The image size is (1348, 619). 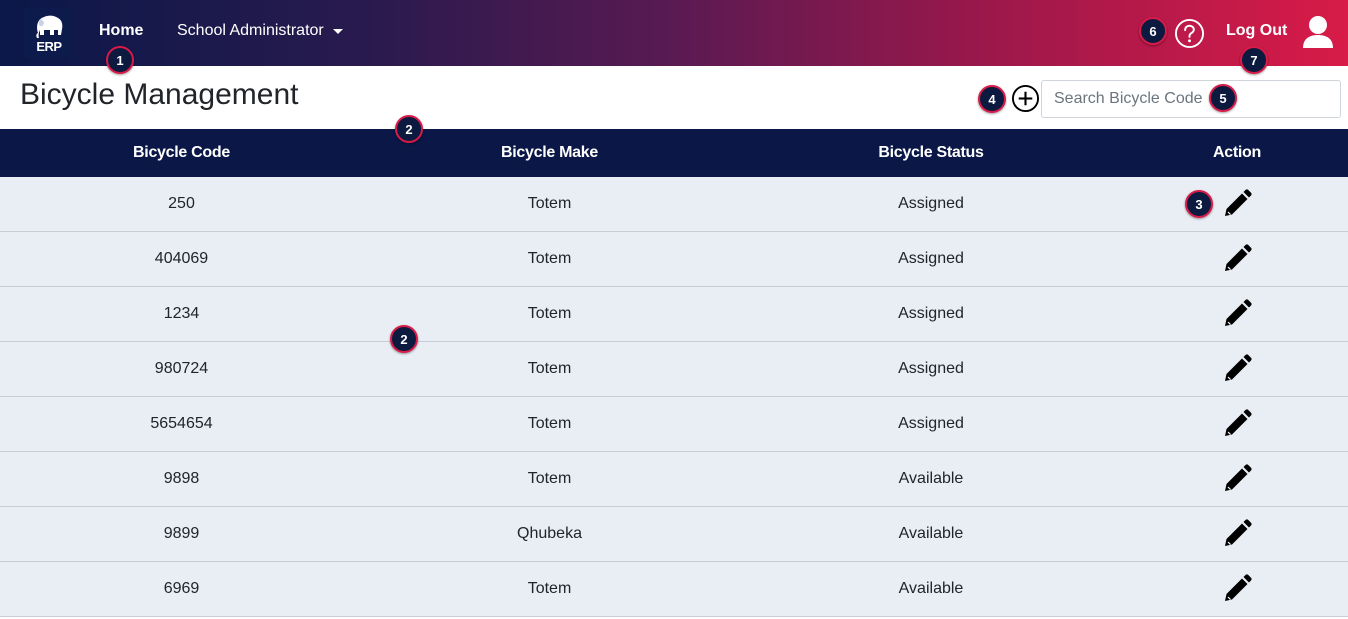 I want to click on annotation-badge-4: 4, so click(x=992, y=99).